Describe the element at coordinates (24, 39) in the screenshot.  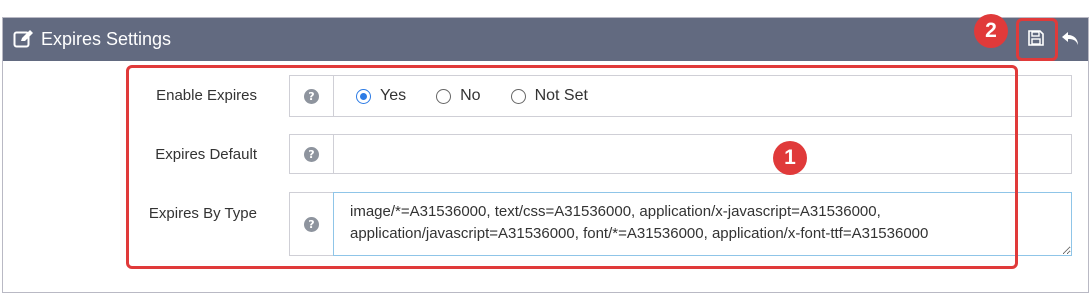
I see `edit-icon` at that location.